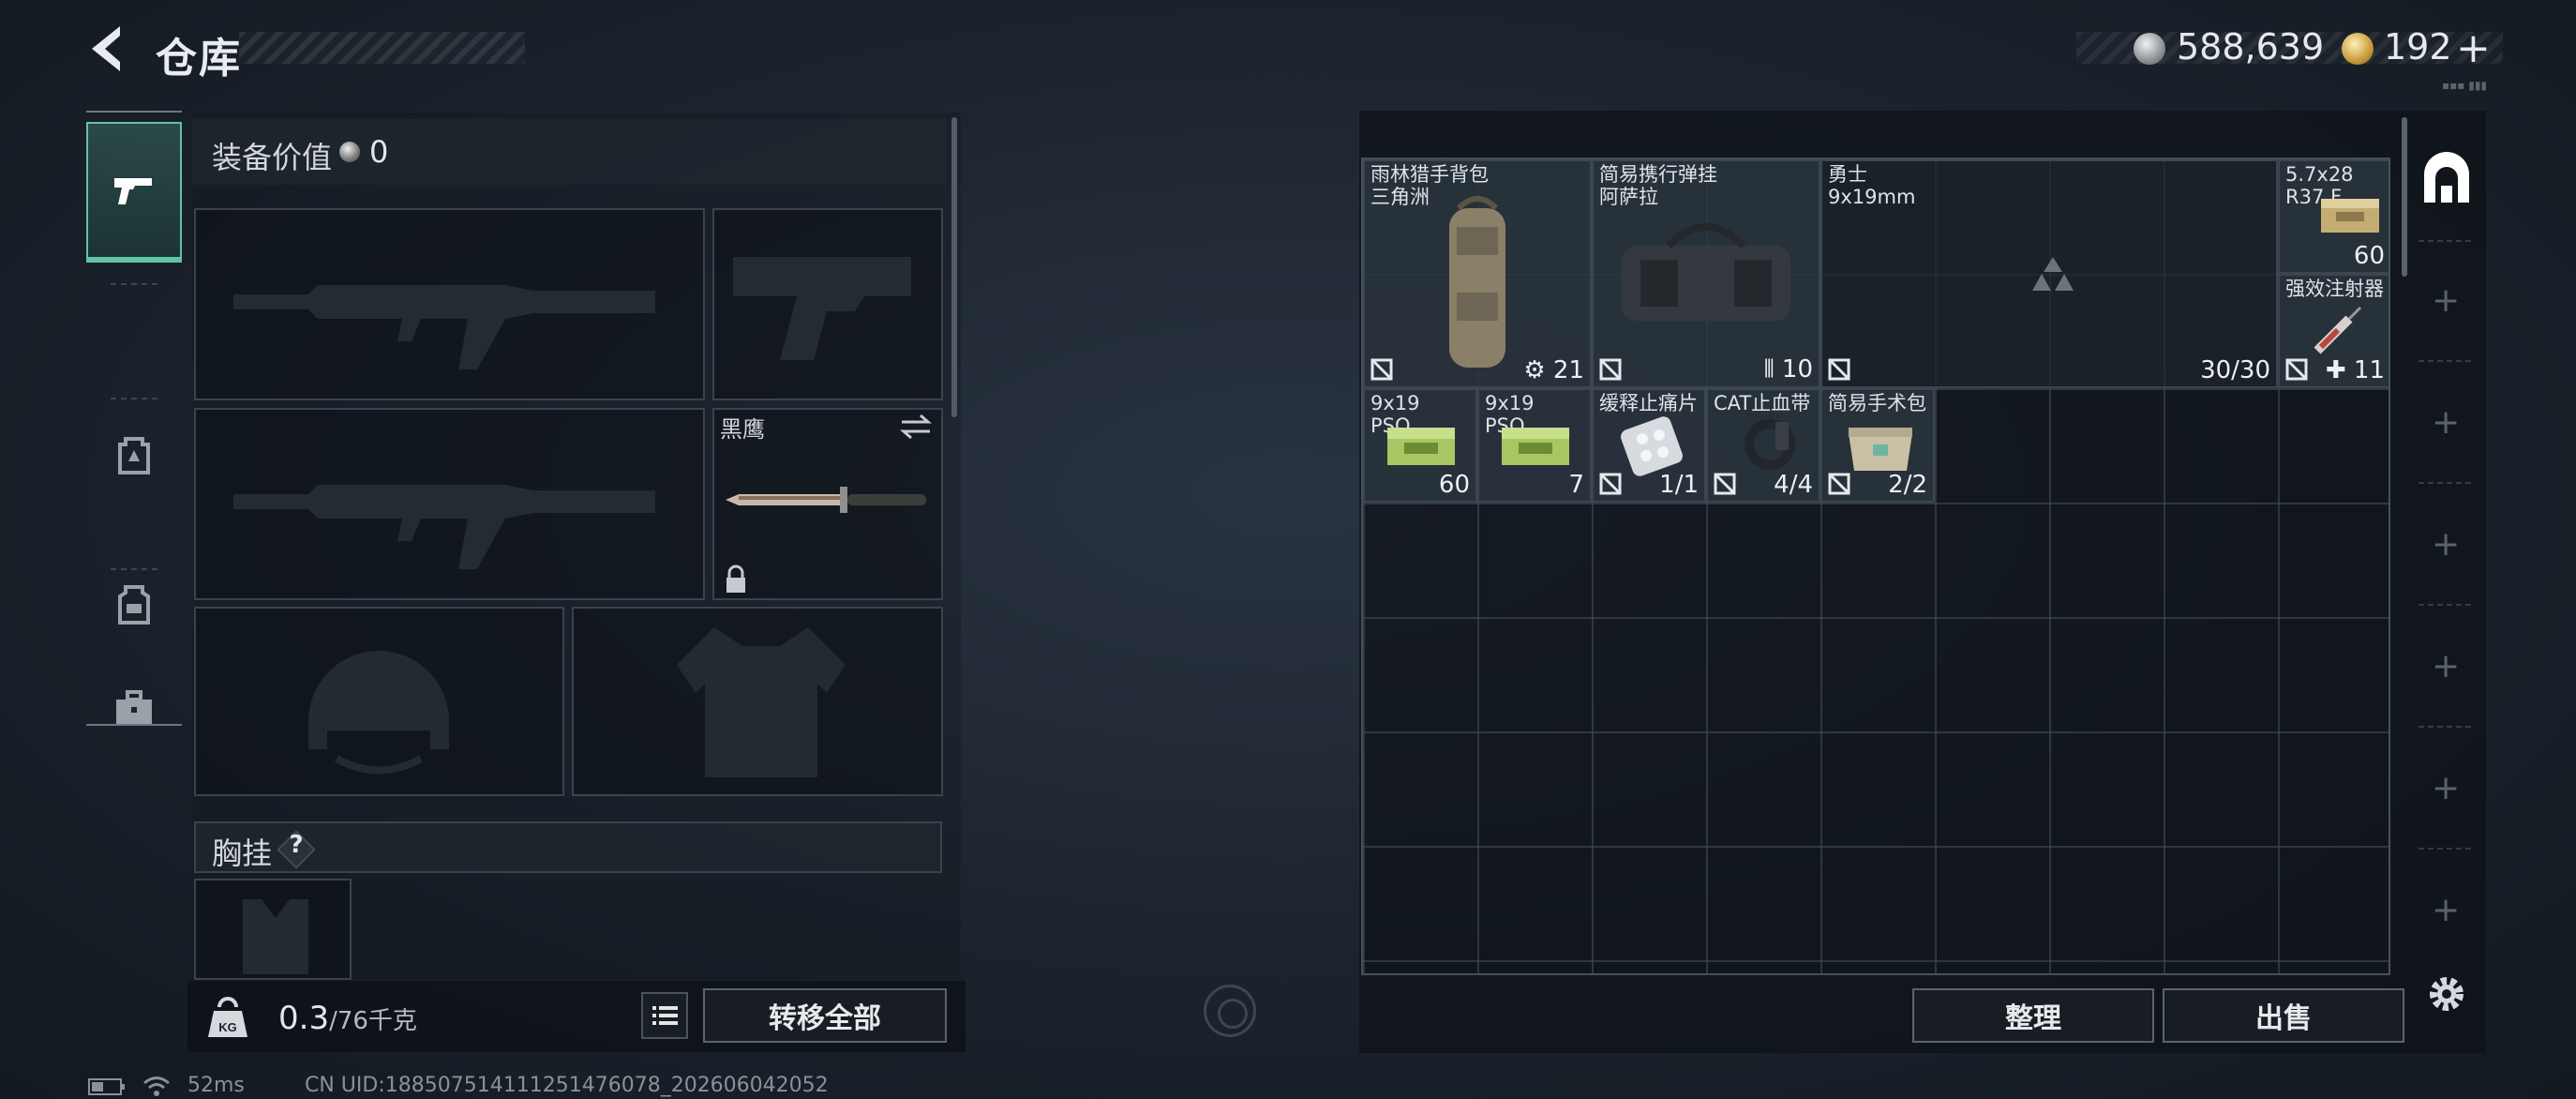  I want to click on item-name: 勇士 9x19mm, so click(1872, 185).